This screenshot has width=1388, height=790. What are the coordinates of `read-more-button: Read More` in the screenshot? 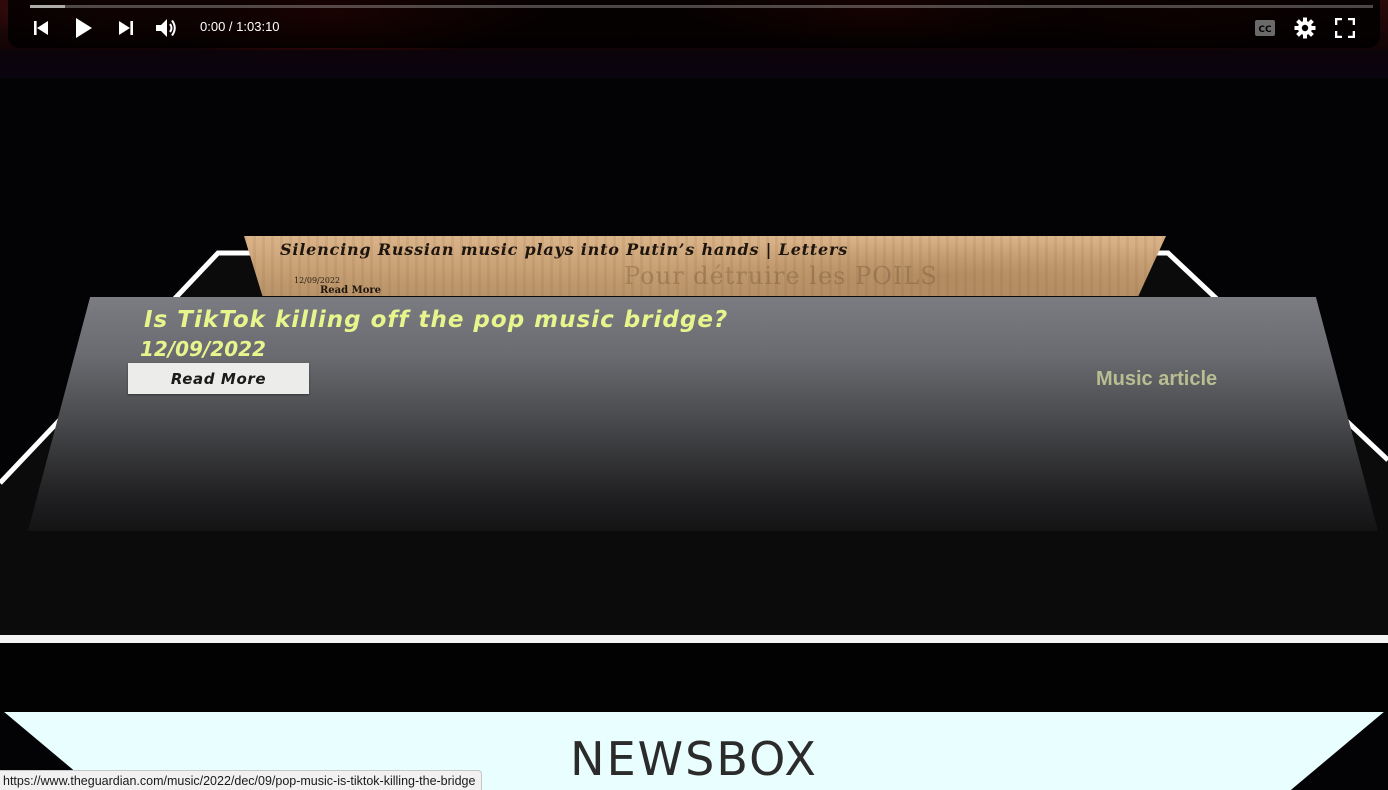 It's located at (218, 378).